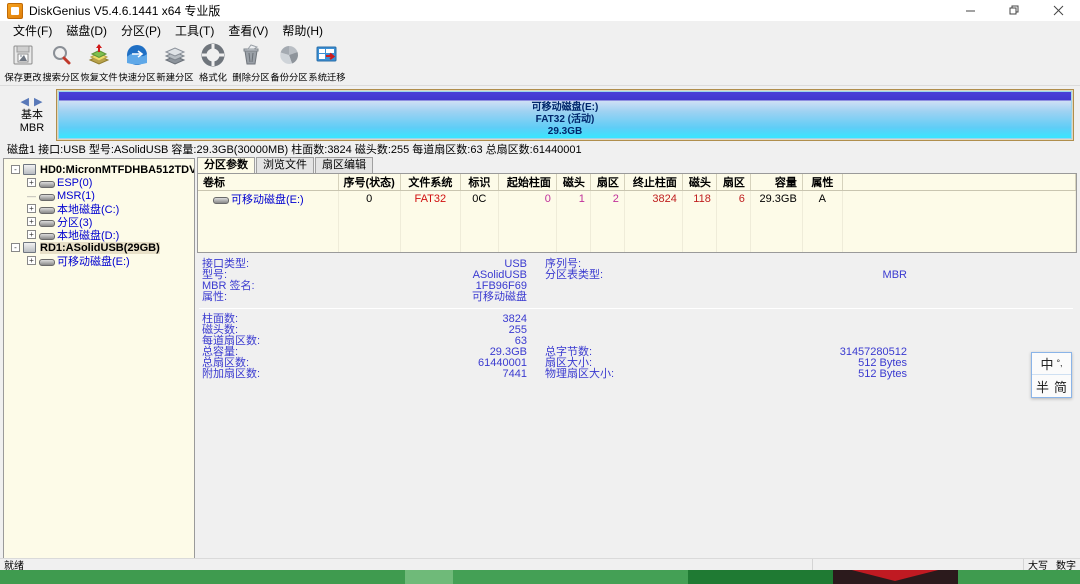 The image size is (1080, 584). I want to click on recover-files-button: 恢复文件, so click(99, 62).